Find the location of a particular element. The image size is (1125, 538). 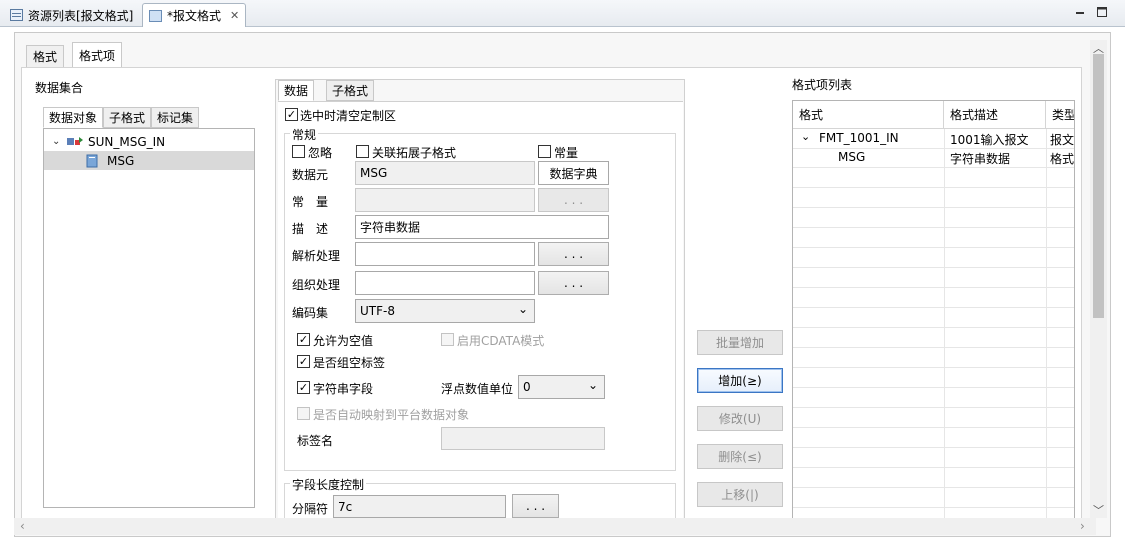

data-dict-button: 数据字典 is located at coordinates (573, 173).